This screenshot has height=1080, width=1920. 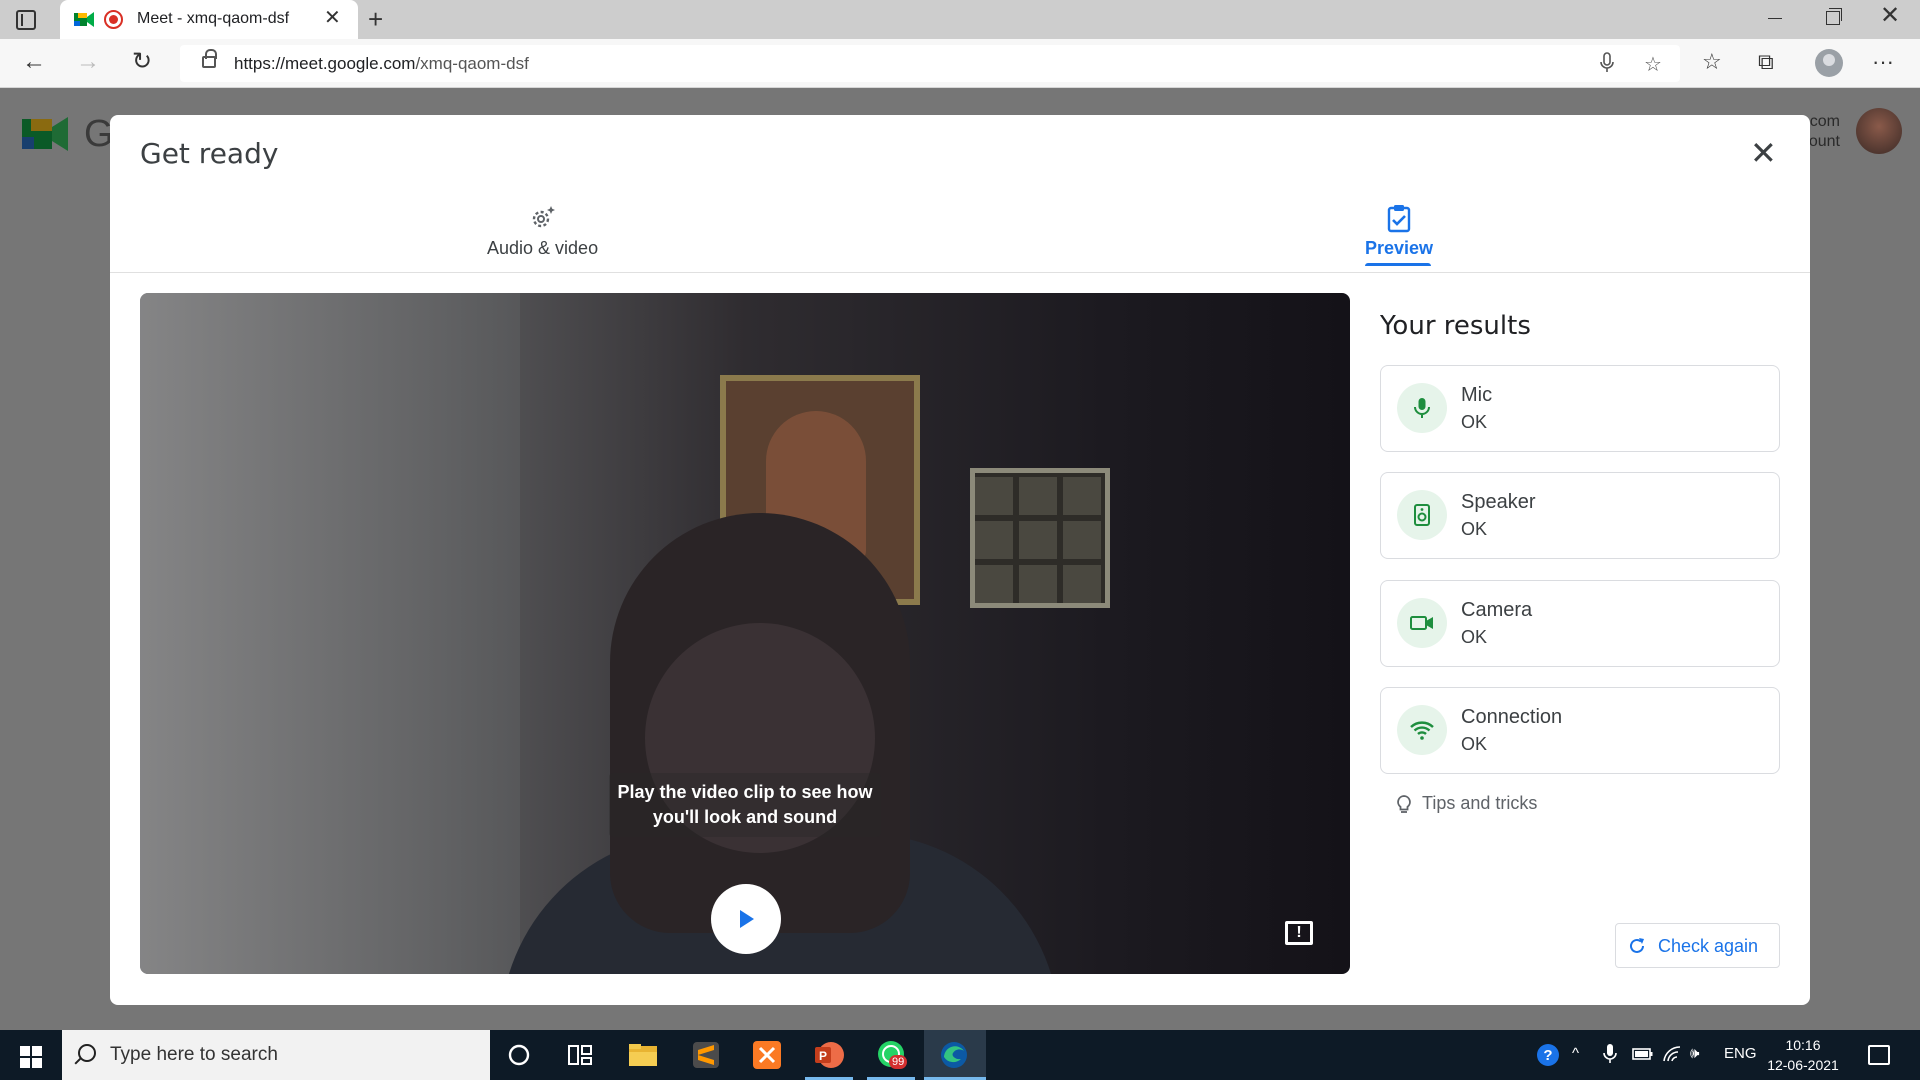 I want to click on result-card-mic: Mic OK, so click(x=1580, y=408).